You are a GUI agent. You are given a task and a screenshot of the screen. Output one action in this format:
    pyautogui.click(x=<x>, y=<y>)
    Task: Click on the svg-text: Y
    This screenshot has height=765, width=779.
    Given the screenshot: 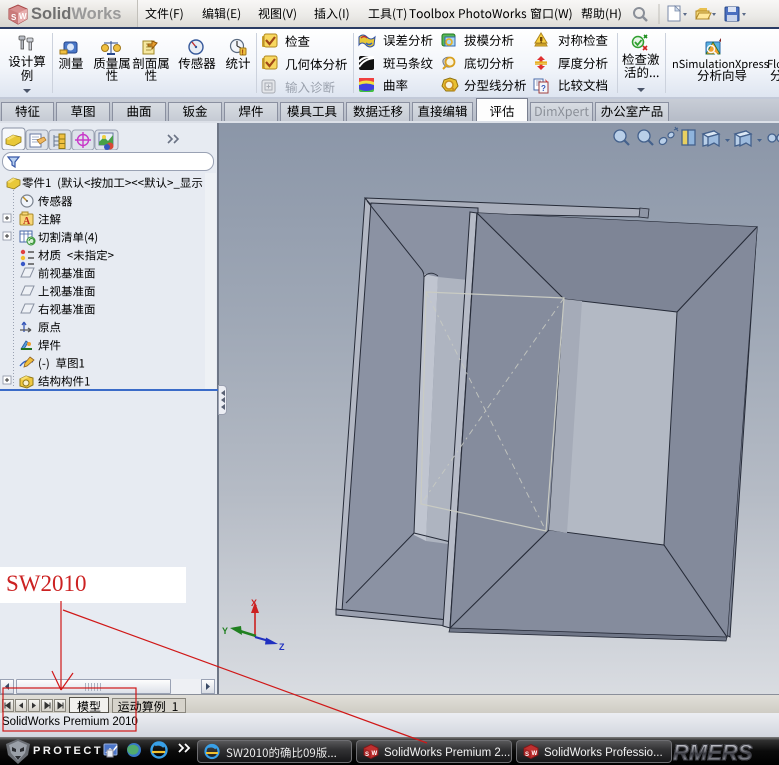 What is the action you would take?
    pyautogui.click(x=225, y=631)
    